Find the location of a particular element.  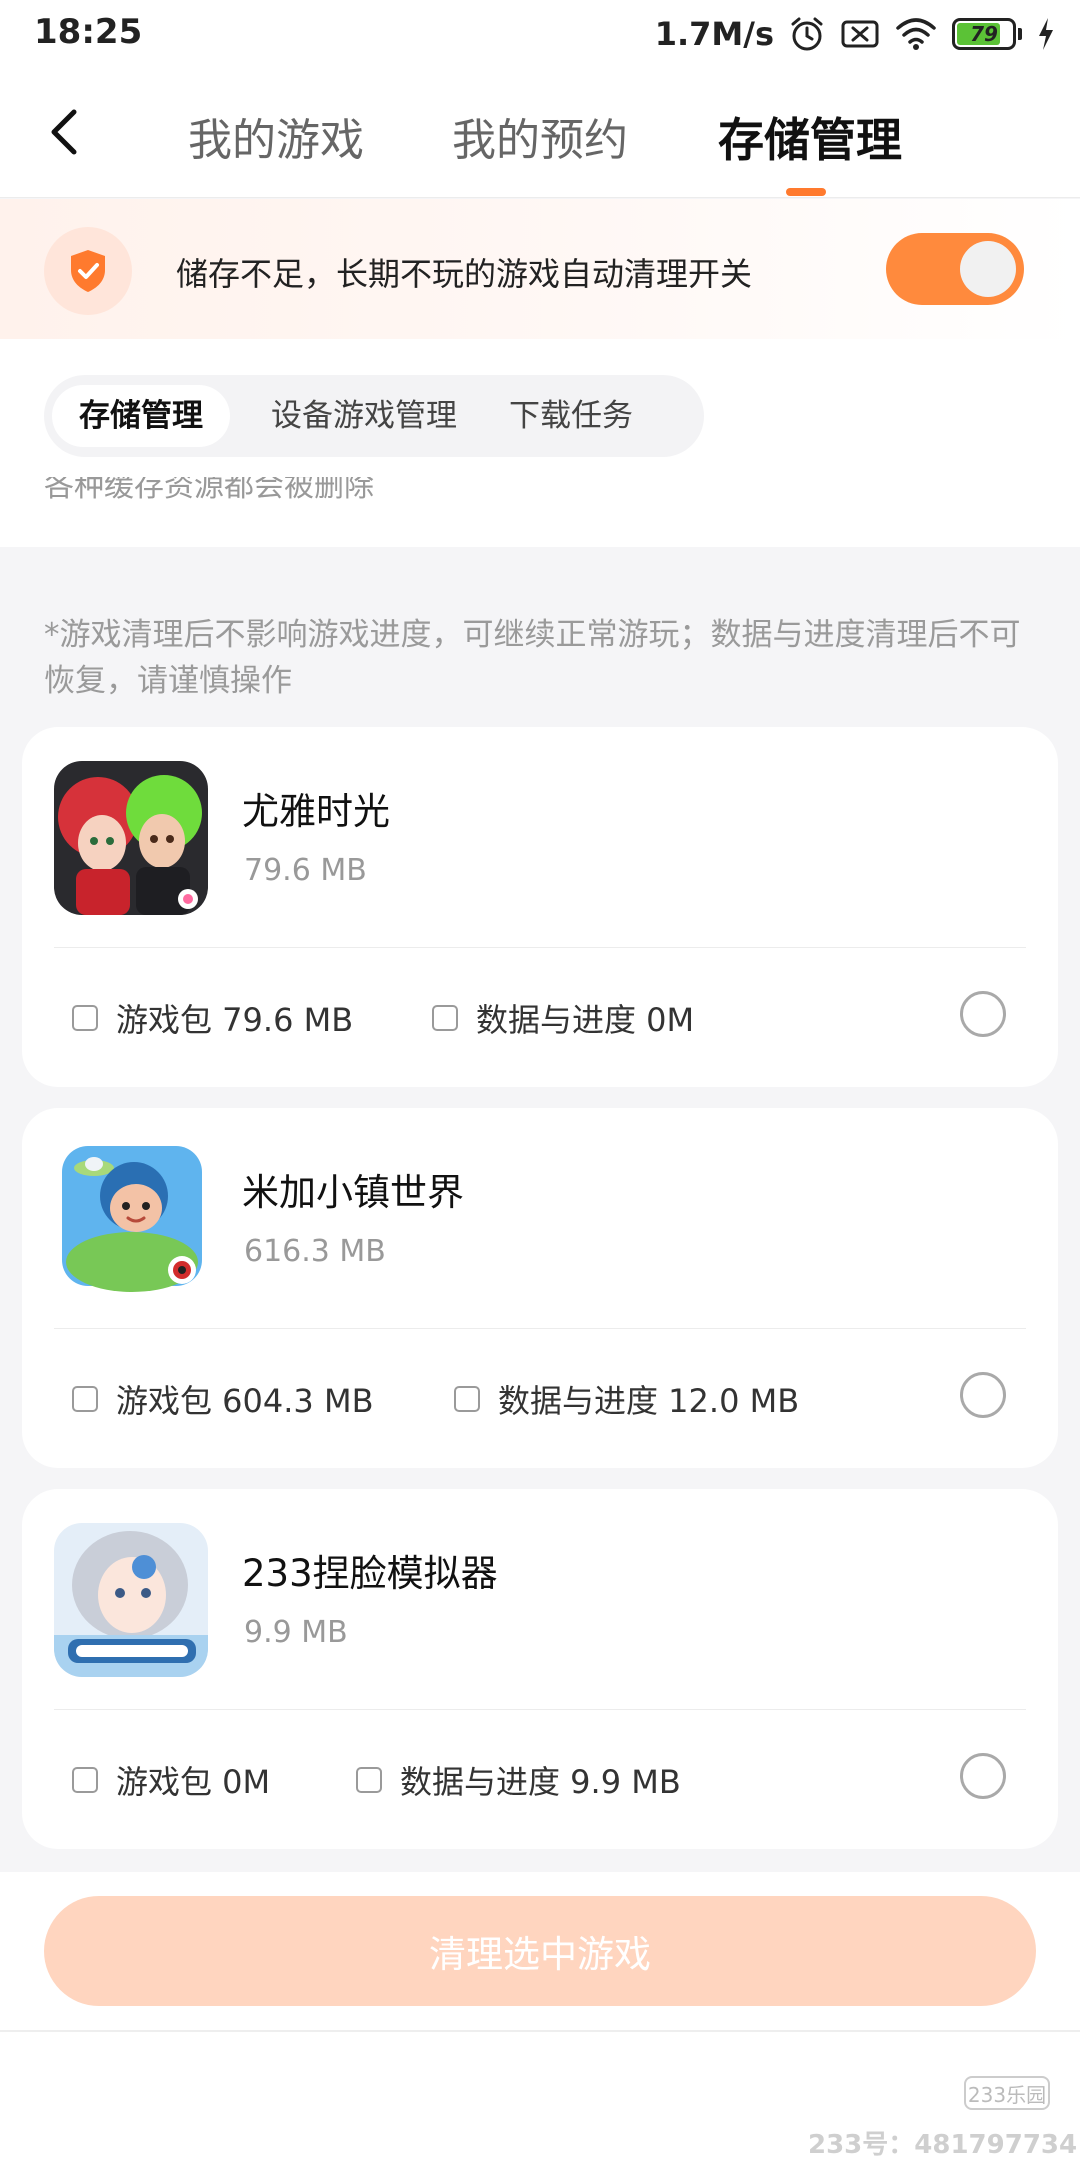

game-name: 尤雅时光 is located at coordinates (316, 811).